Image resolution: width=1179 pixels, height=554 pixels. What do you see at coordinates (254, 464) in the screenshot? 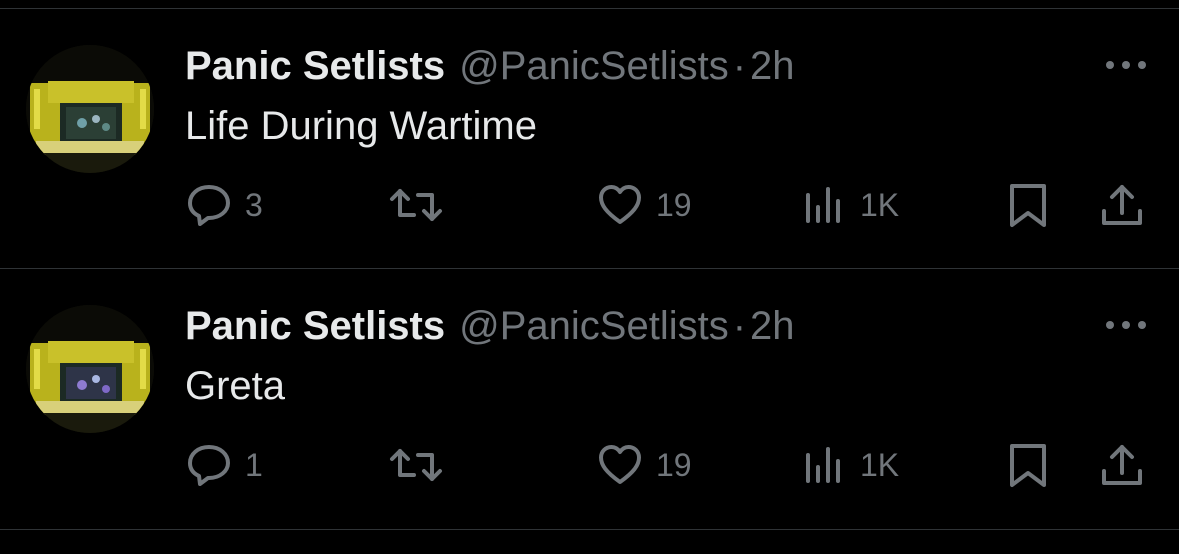
I see `reply-count: 1` at bounding box center [254, 464].